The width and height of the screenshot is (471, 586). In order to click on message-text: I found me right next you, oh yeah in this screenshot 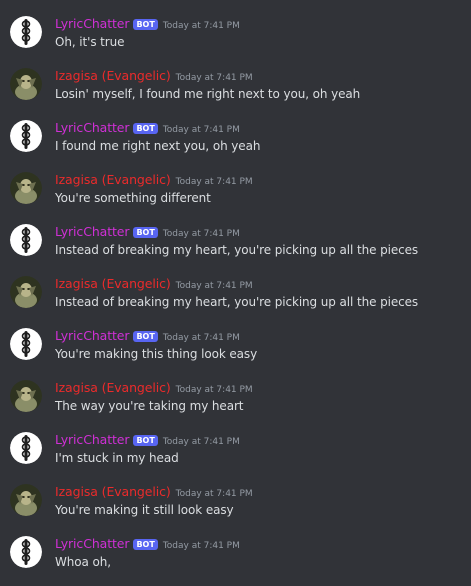, I will do `click(158, 146)`.